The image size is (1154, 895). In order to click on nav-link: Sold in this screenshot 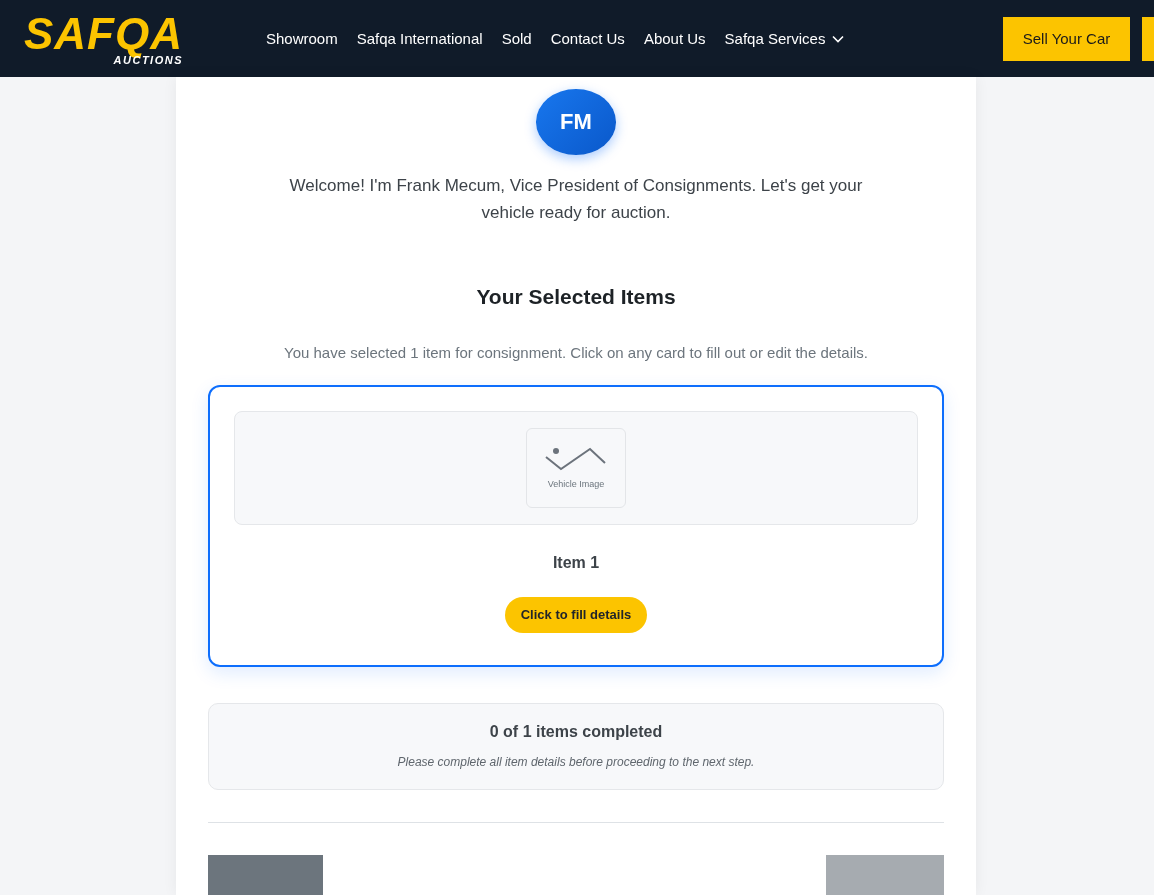, I will do `click(516, 38)`.